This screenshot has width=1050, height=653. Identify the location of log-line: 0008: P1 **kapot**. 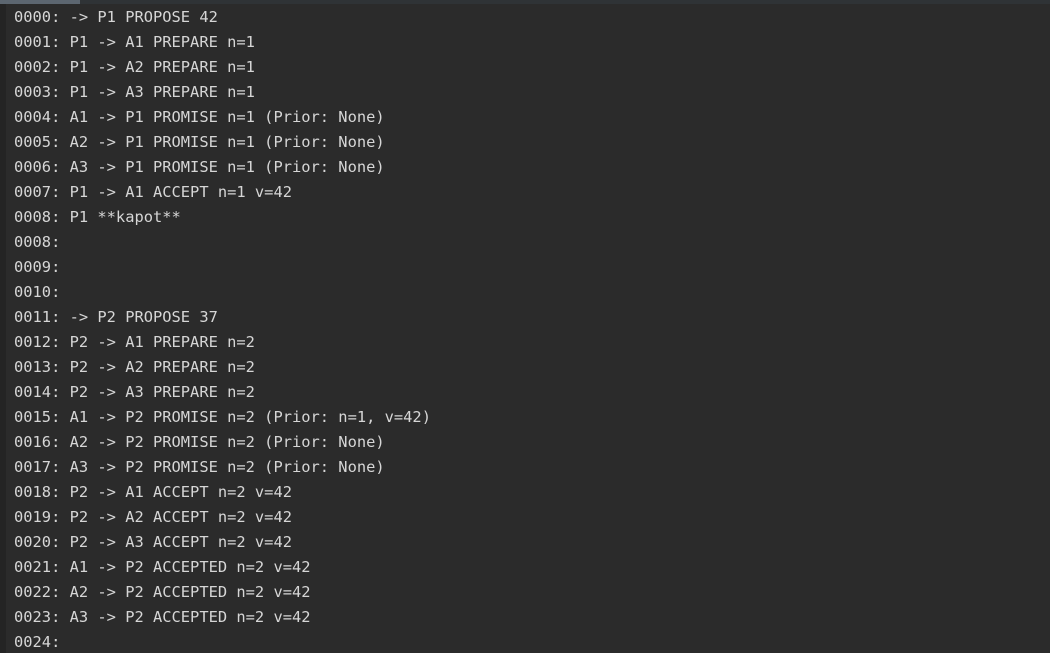
(97, 217).